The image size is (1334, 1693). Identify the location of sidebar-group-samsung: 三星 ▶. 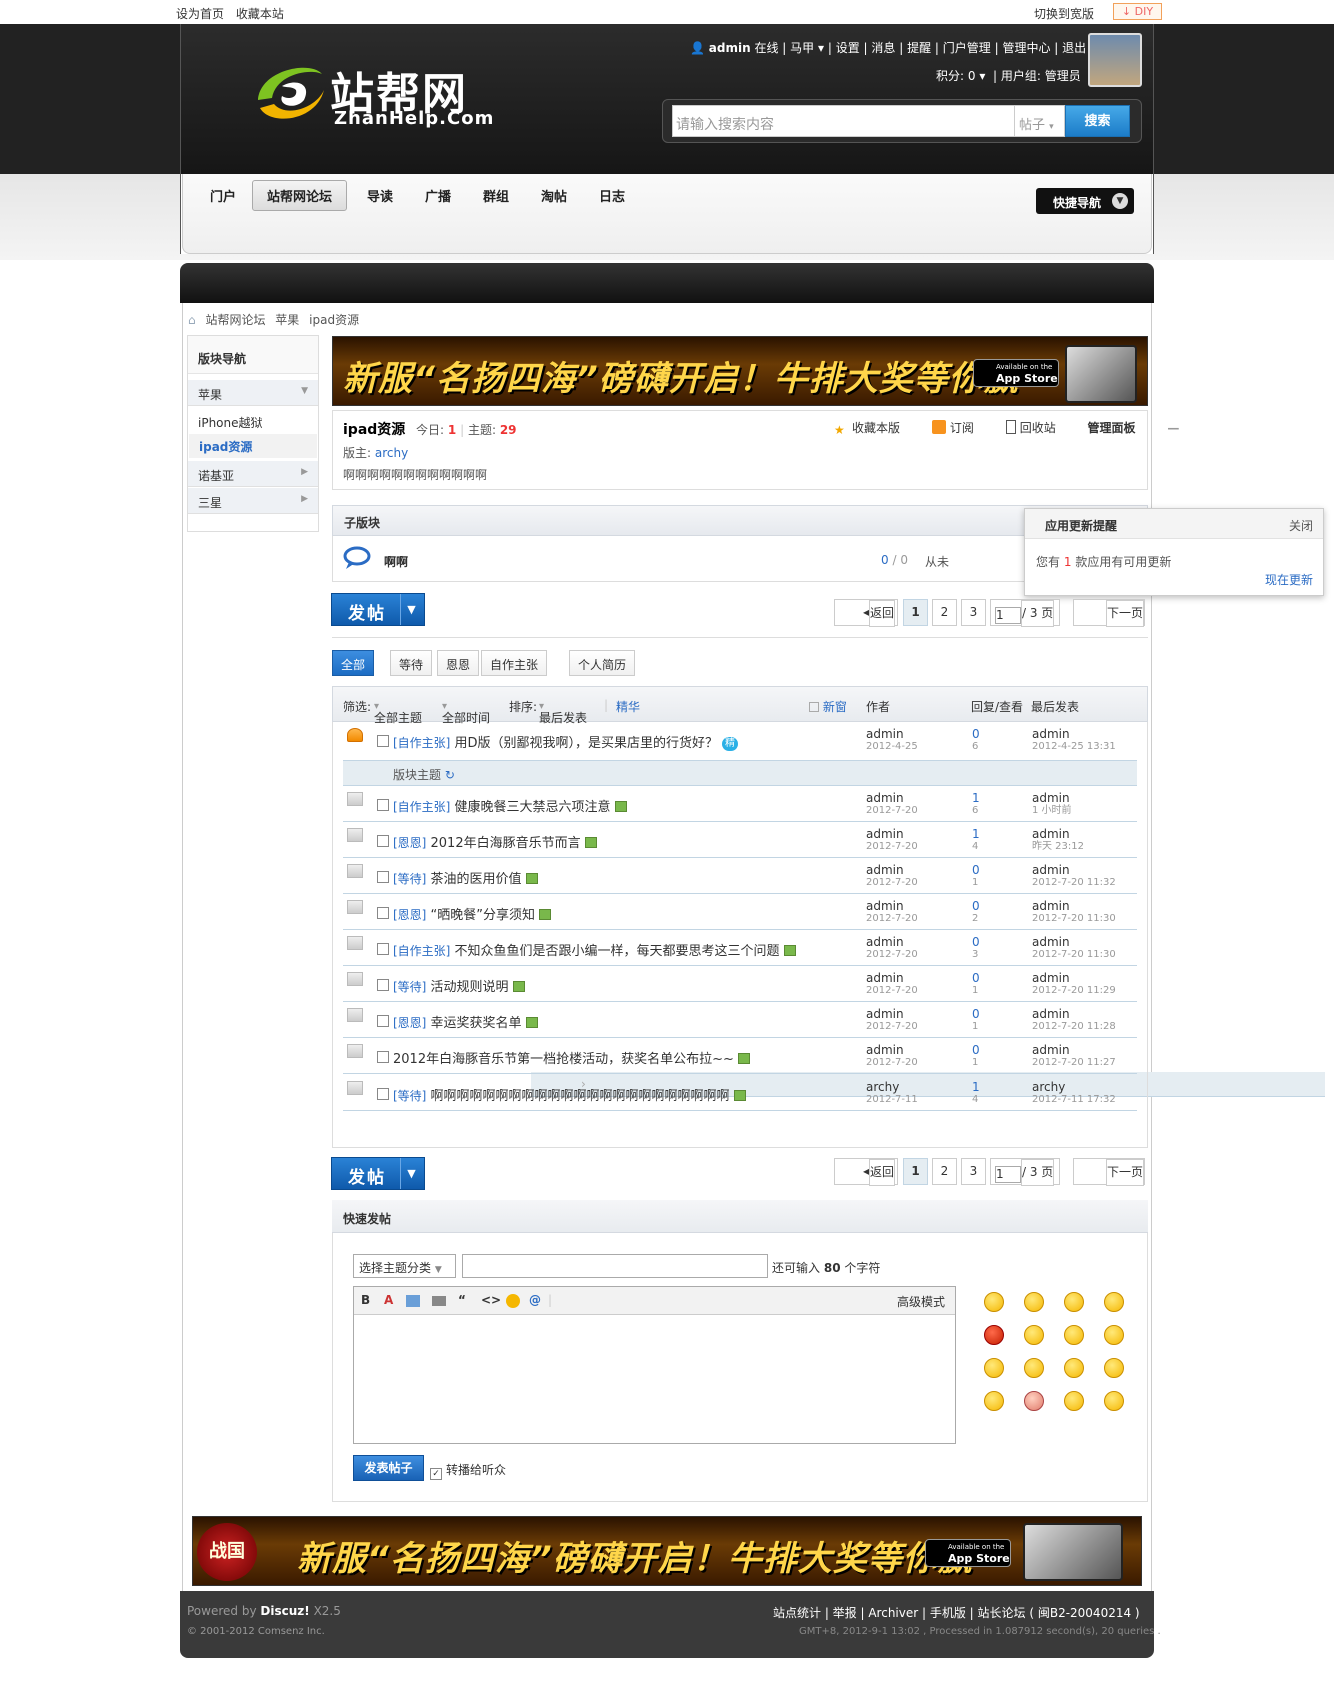
(253, 501).